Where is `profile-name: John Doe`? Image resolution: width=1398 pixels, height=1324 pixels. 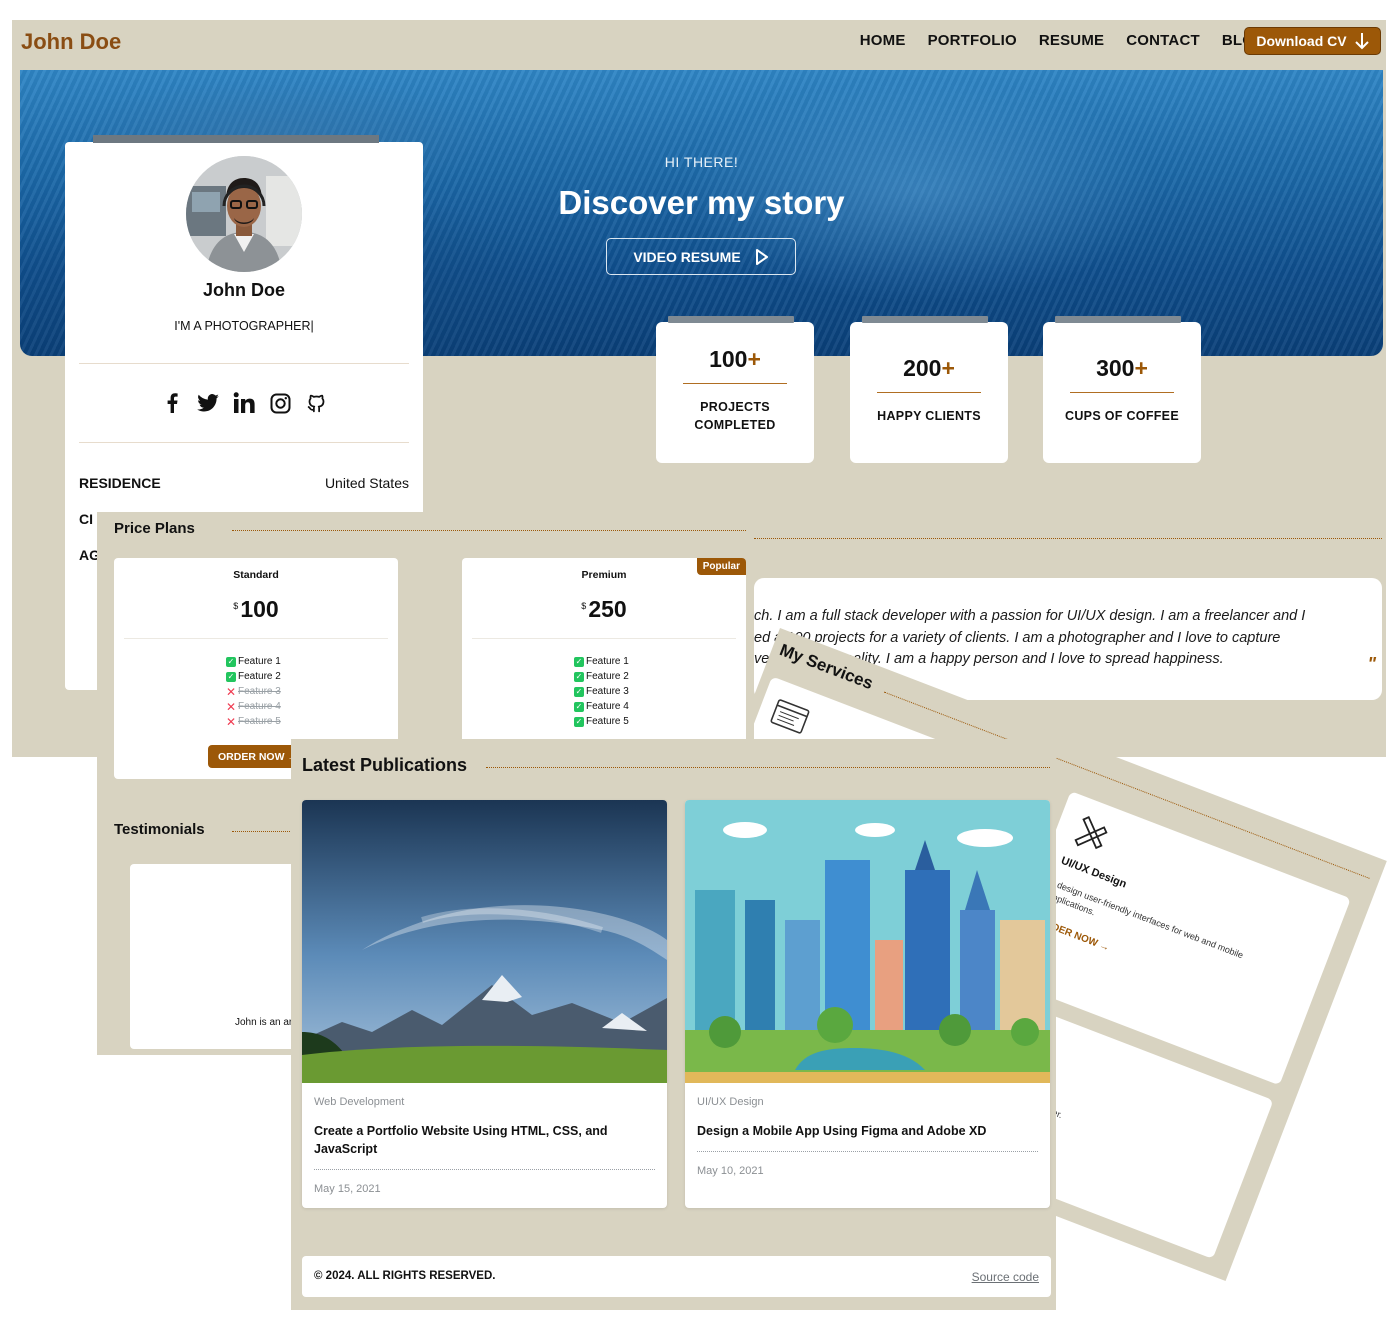
profile-name: John Doe is located at coordinates (243, 290).